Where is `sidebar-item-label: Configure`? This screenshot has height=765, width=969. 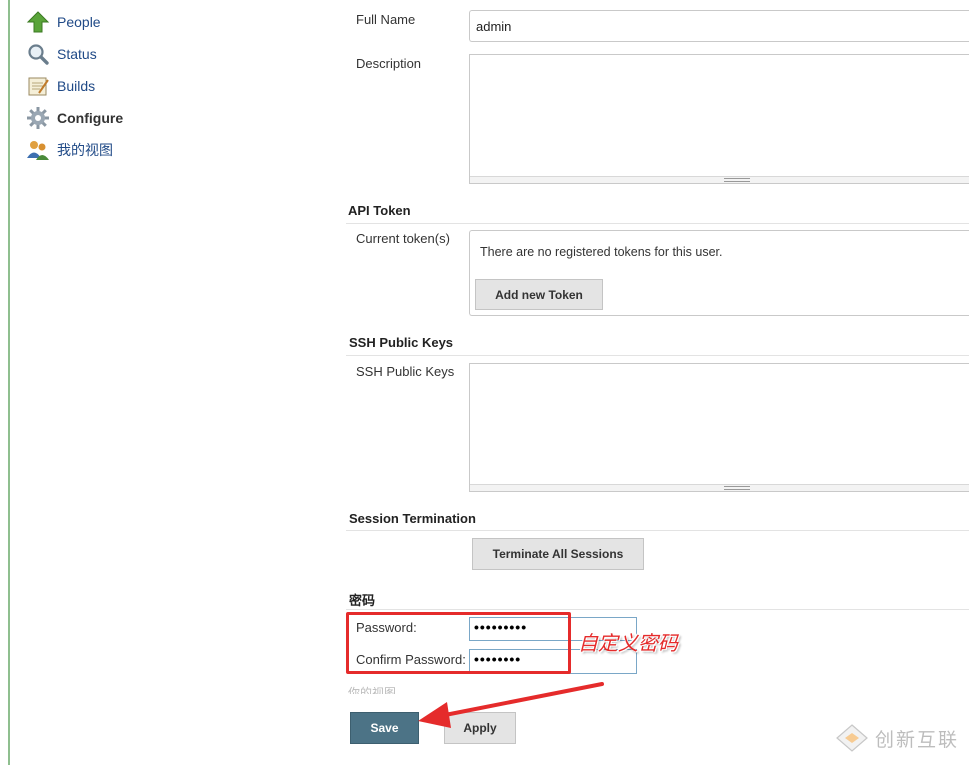
sidebar-item-label: Configure is located at coordinates (90, 118).